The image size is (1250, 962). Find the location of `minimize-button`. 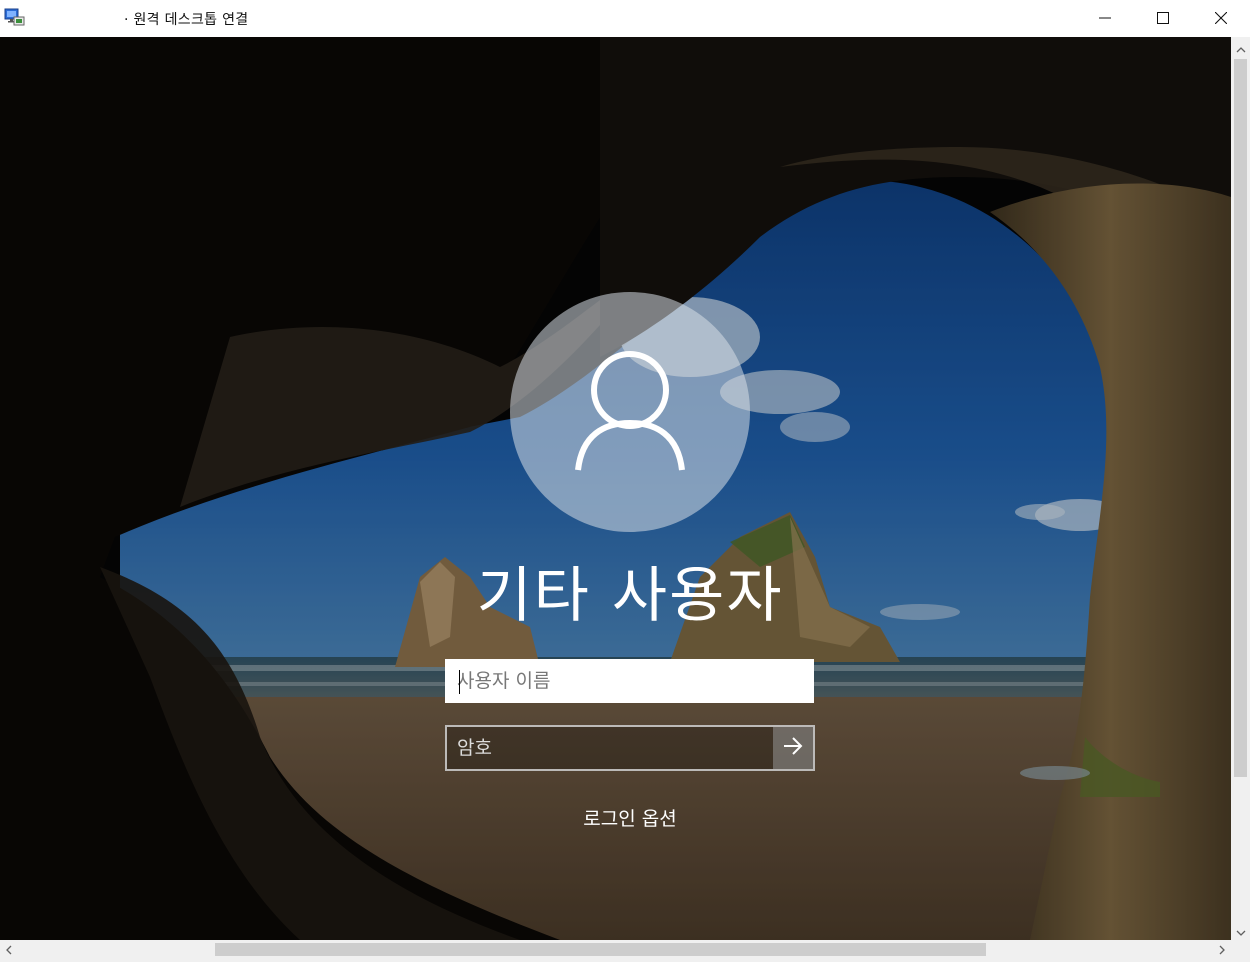

minimize-button is located at coordinates (1105, 18).